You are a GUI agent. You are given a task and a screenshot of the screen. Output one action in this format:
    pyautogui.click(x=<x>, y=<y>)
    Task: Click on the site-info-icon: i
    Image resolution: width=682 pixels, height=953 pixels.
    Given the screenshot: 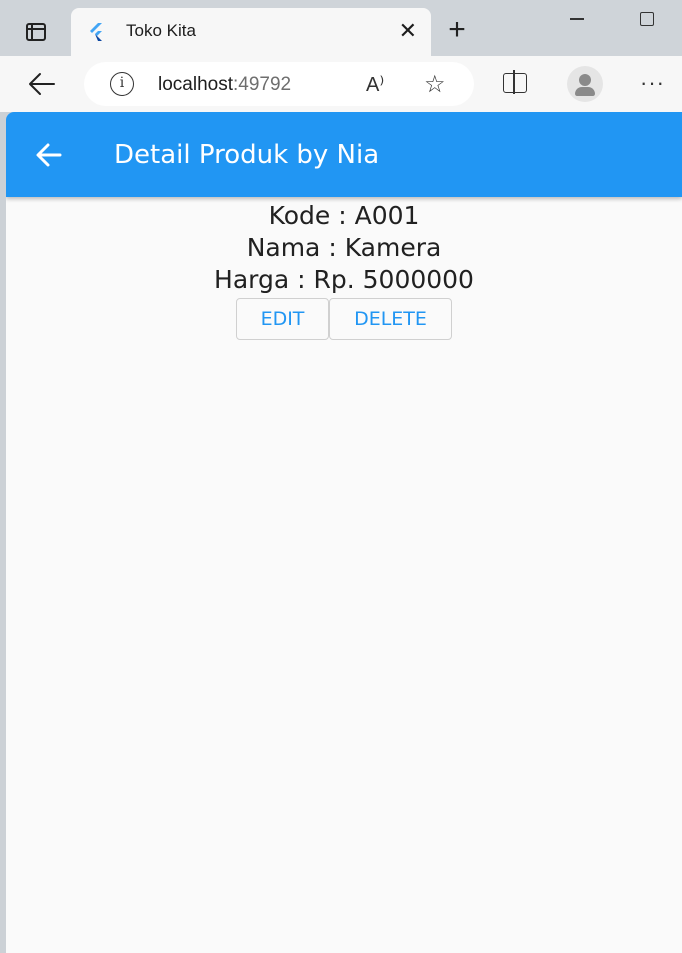 What is the action you would take?
    pyautogui.click(x=122, y=84)
    